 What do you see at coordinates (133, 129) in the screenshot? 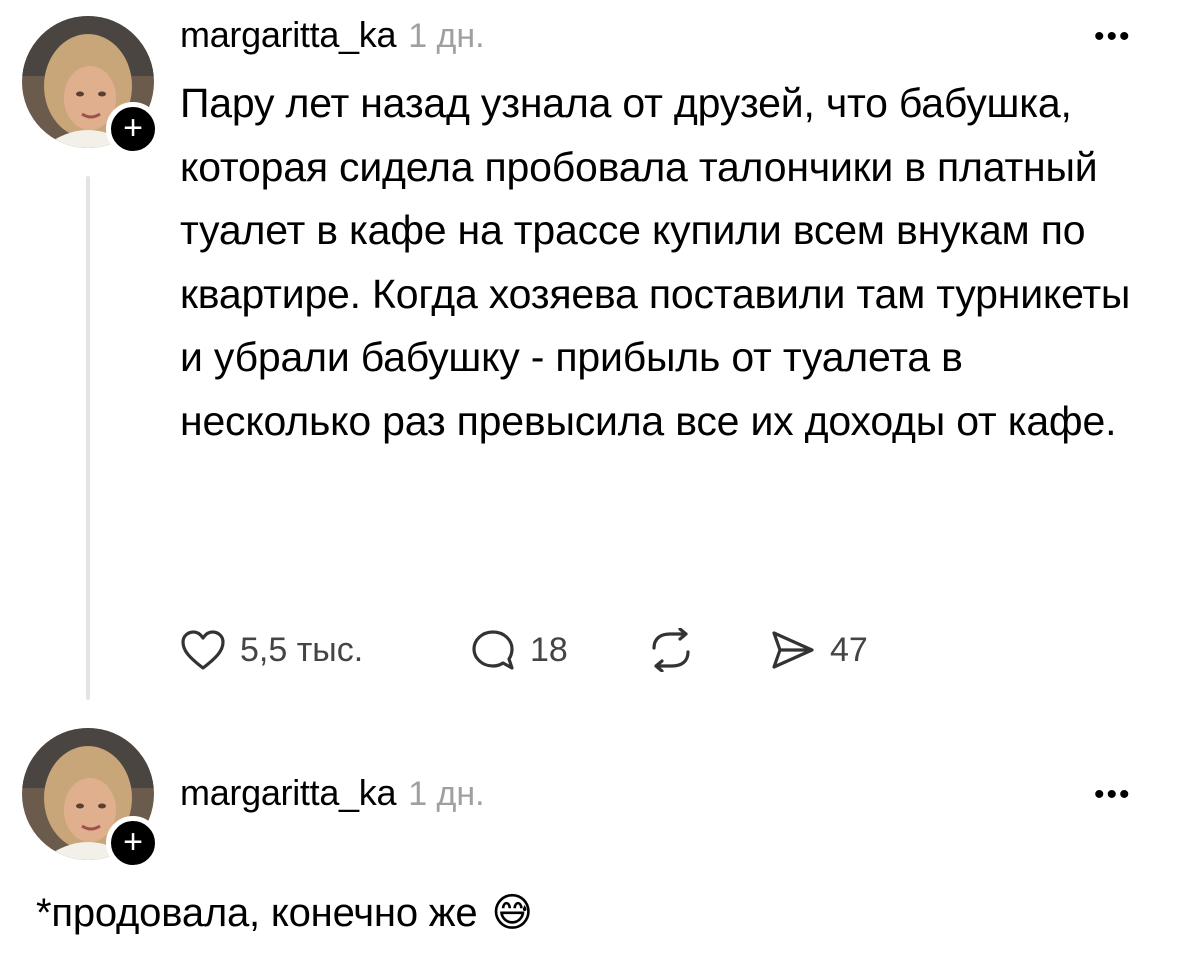
I see `follow-plus-icon: +` at bounding box center [133, 129].